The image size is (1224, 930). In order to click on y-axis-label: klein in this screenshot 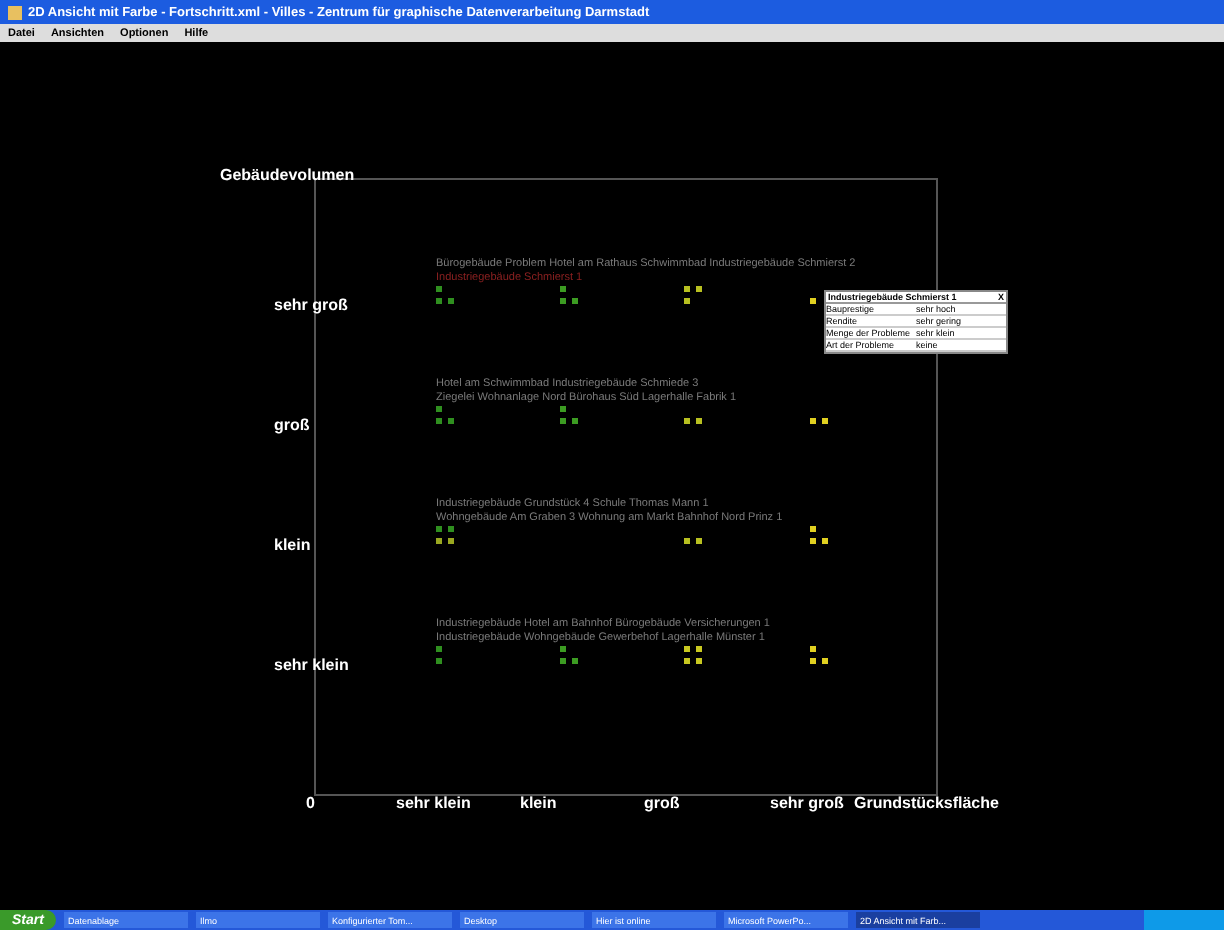, I will do `click(292, 545)`.